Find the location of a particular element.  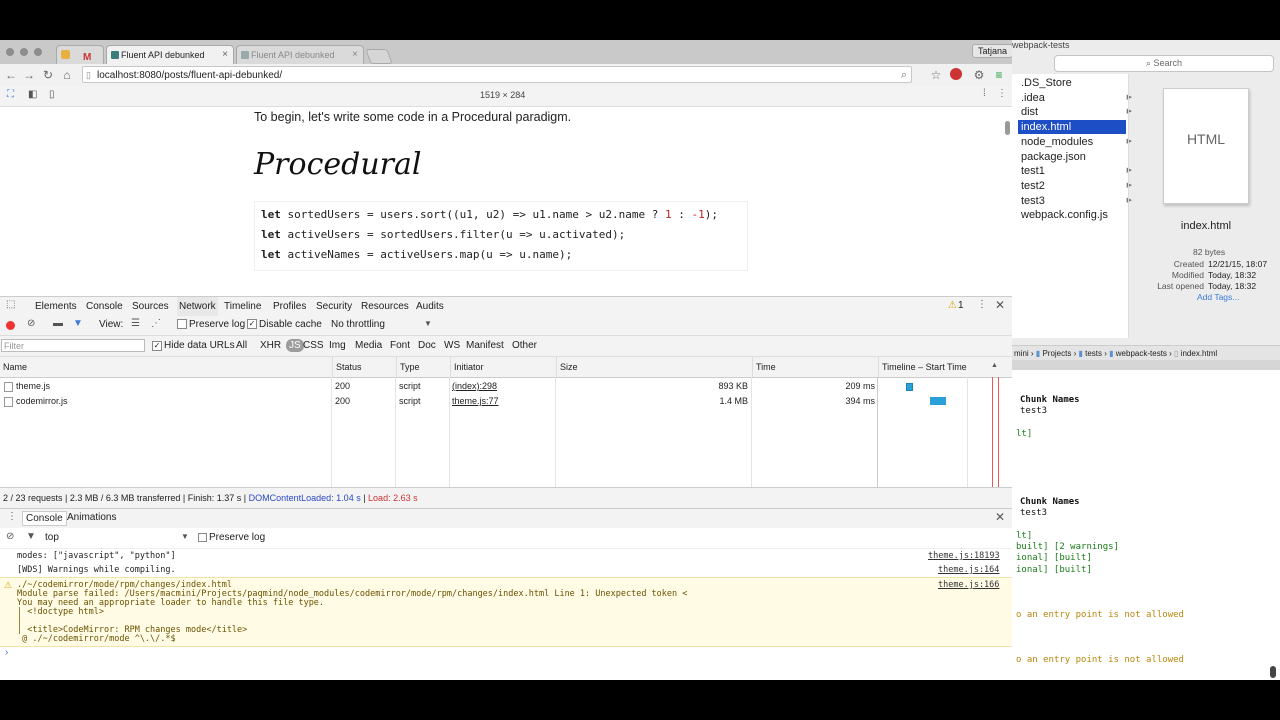

path-item: webpack-tests is located at coordinates (1141, 353).